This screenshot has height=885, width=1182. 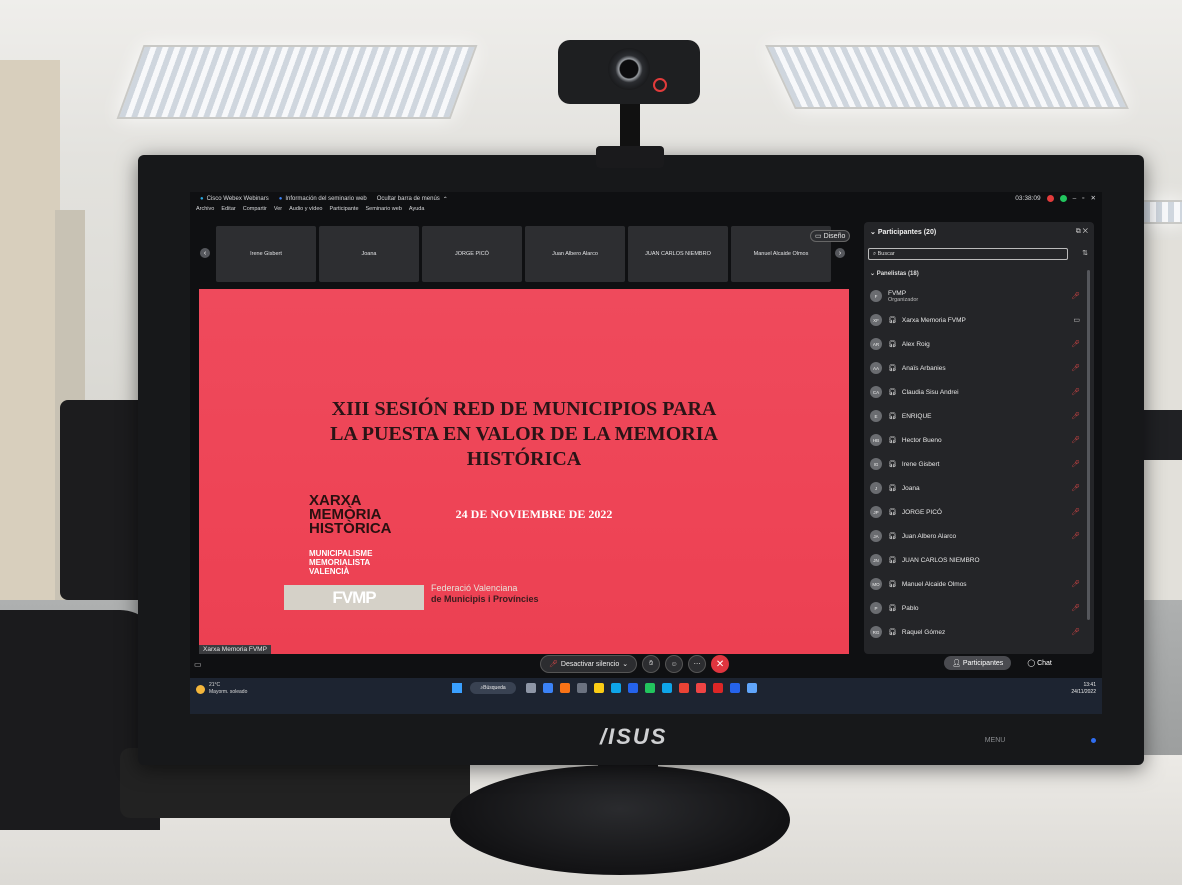 I want to click on participant-row: AA 🎧︎ Anaïs Arbanies 🎤︎, so click(x=977, y=368).